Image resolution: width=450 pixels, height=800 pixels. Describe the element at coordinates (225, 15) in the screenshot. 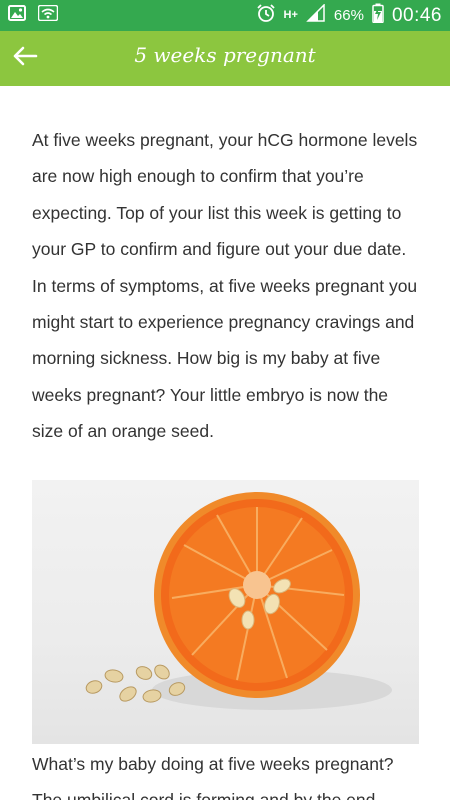

I see `status-bar: H+ 66% 00:46` at that location.